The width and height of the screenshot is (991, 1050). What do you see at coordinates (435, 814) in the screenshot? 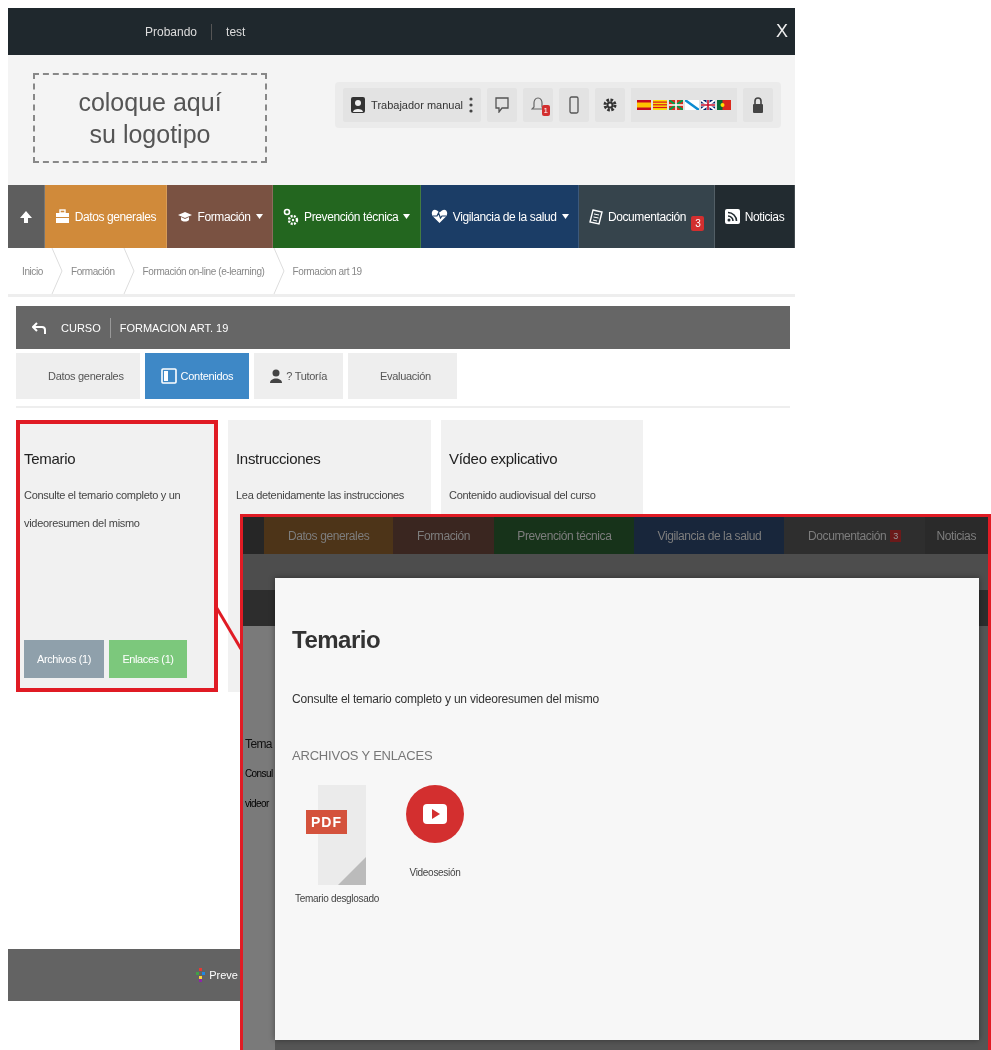
I see `video-play-icon` at bounding box center [435, 814].